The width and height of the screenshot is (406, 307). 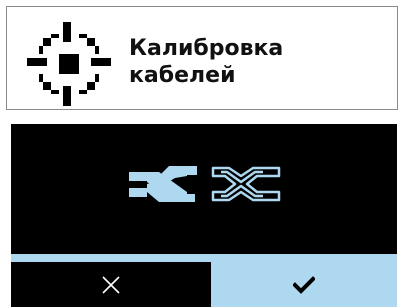 I want to click on confirm-button, so click(x=304, y=284).